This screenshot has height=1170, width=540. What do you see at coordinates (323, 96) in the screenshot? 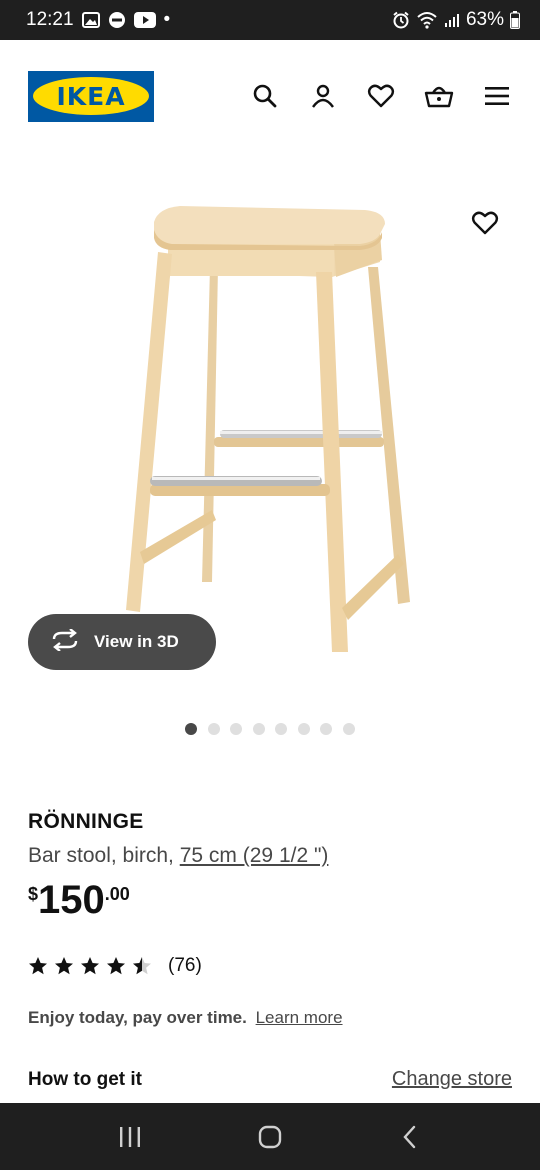
I see `account-icon` at bounding box center [323, 96].